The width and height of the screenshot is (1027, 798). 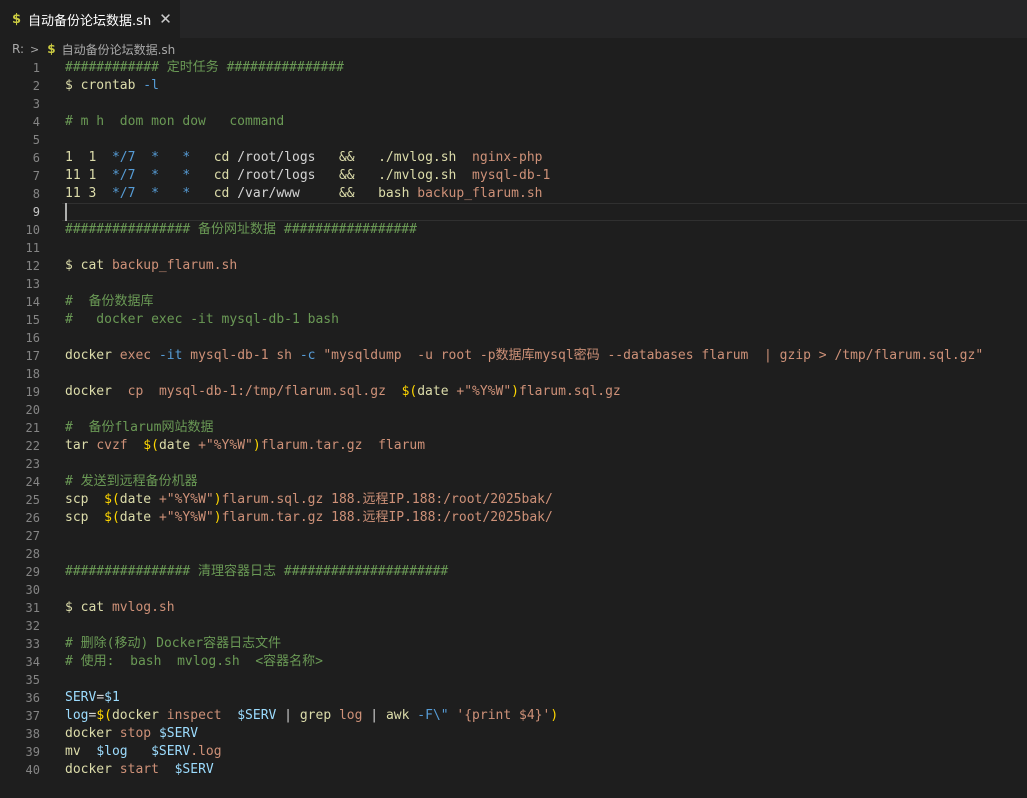 What do you see at coordinates (272, 517) in the screenshot?
I see `code-token: flarum.tar.gz` at bounding box center [272, 517].